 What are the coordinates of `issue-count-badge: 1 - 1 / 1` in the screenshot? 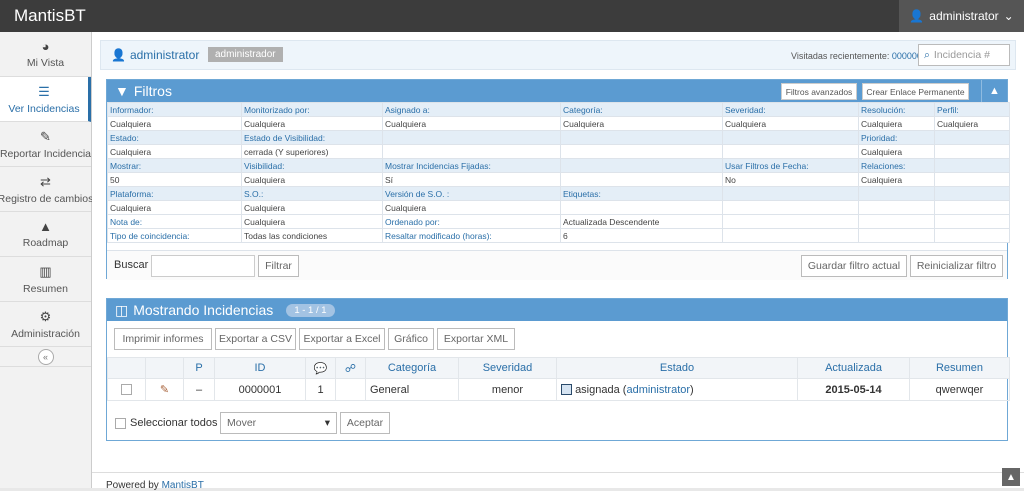 It's located at (310, 310).